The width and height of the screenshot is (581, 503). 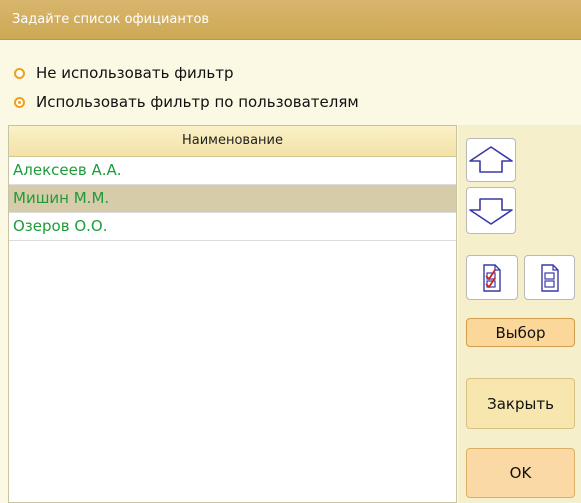 I want to click on list-item-selected: Мишин М.М., so click(x=232, y=199).